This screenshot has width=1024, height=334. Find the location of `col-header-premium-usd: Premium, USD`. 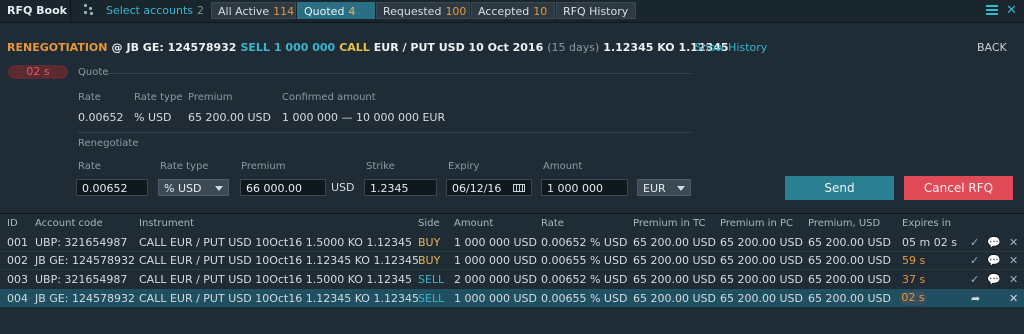

col-header-premium-usd: Premium, USD is located at coordinates (844, 223).